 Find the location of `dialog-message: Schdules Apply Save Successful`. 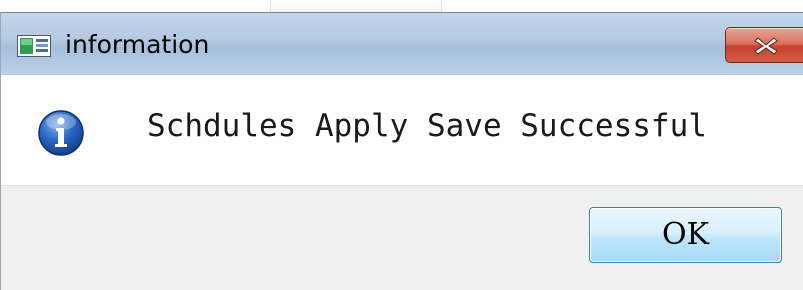

dialog-message: Schdules Apply Save Successful is located at coordinates (427, 126).